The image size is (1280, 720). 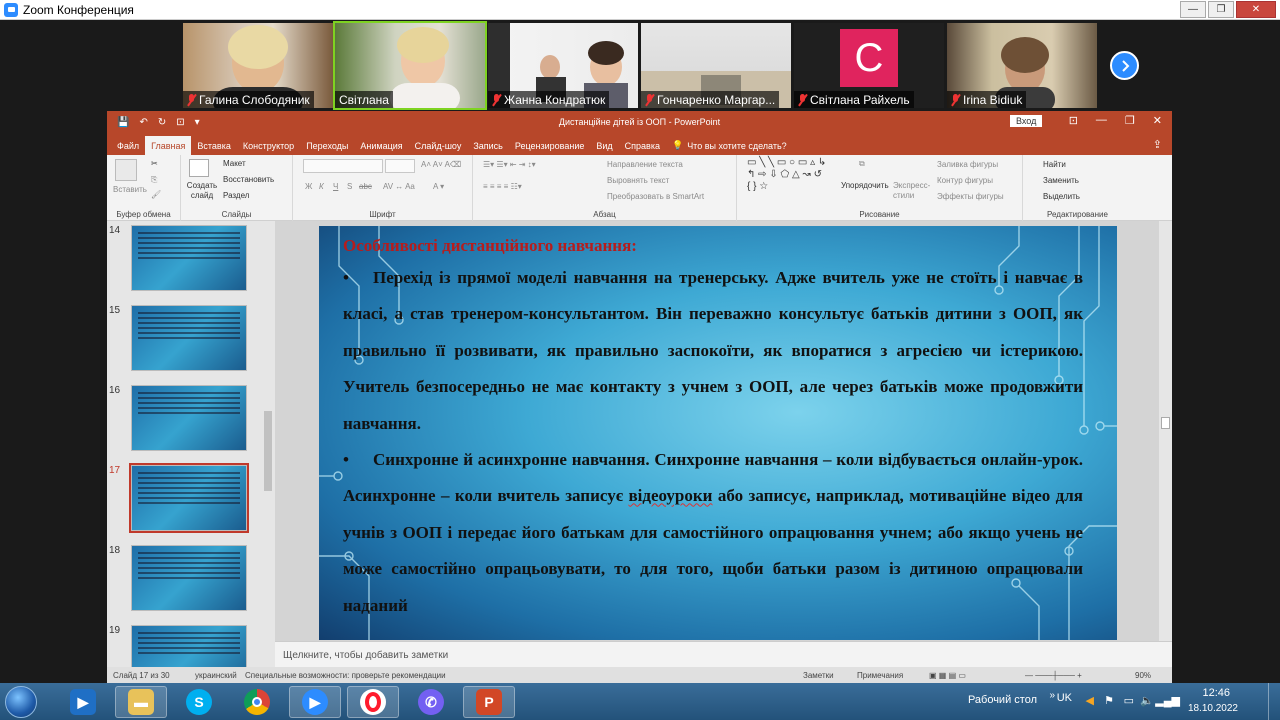 What do you see at coordinates (143, 122) in the screenshot?
I see `undo-icon: ↶` at bounding box center [143, 122].